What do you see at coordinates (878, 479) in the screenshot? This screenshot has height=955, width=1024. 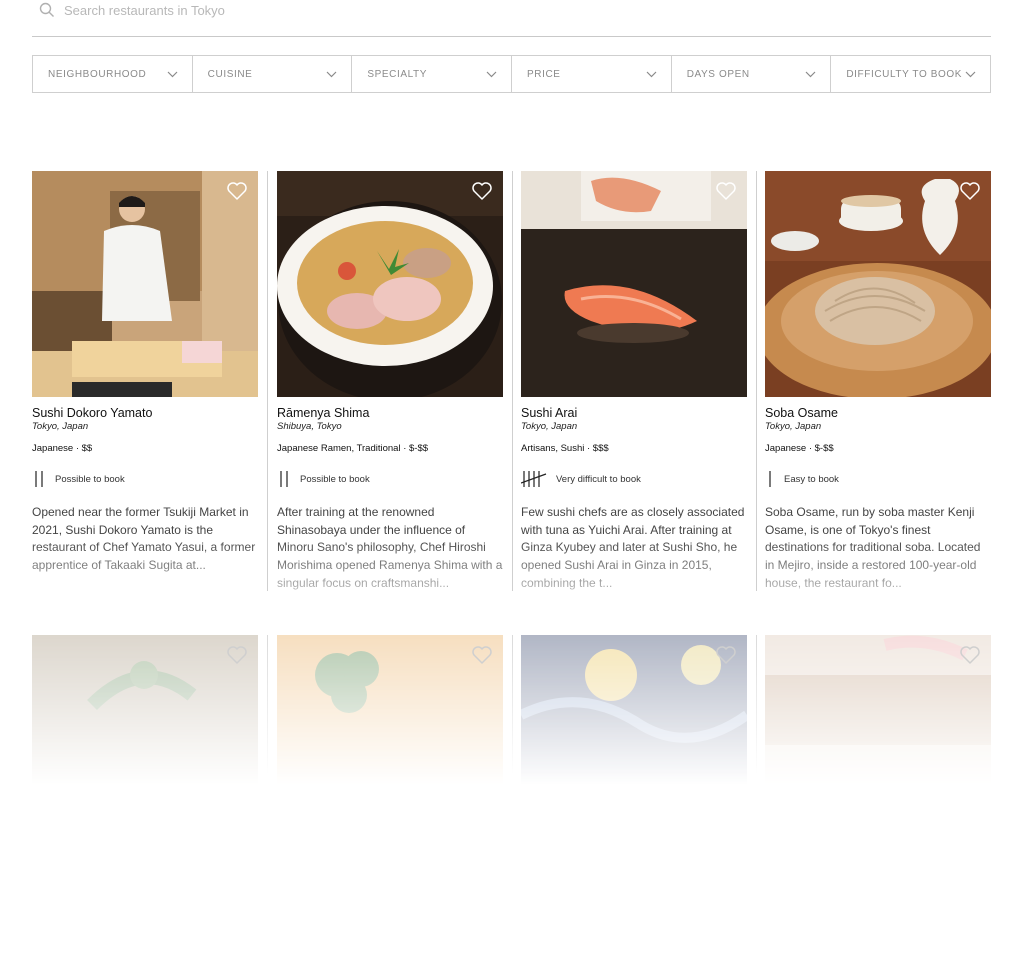 I see `booking-difficulty: Easy to book` at bounding box center [878, 479].